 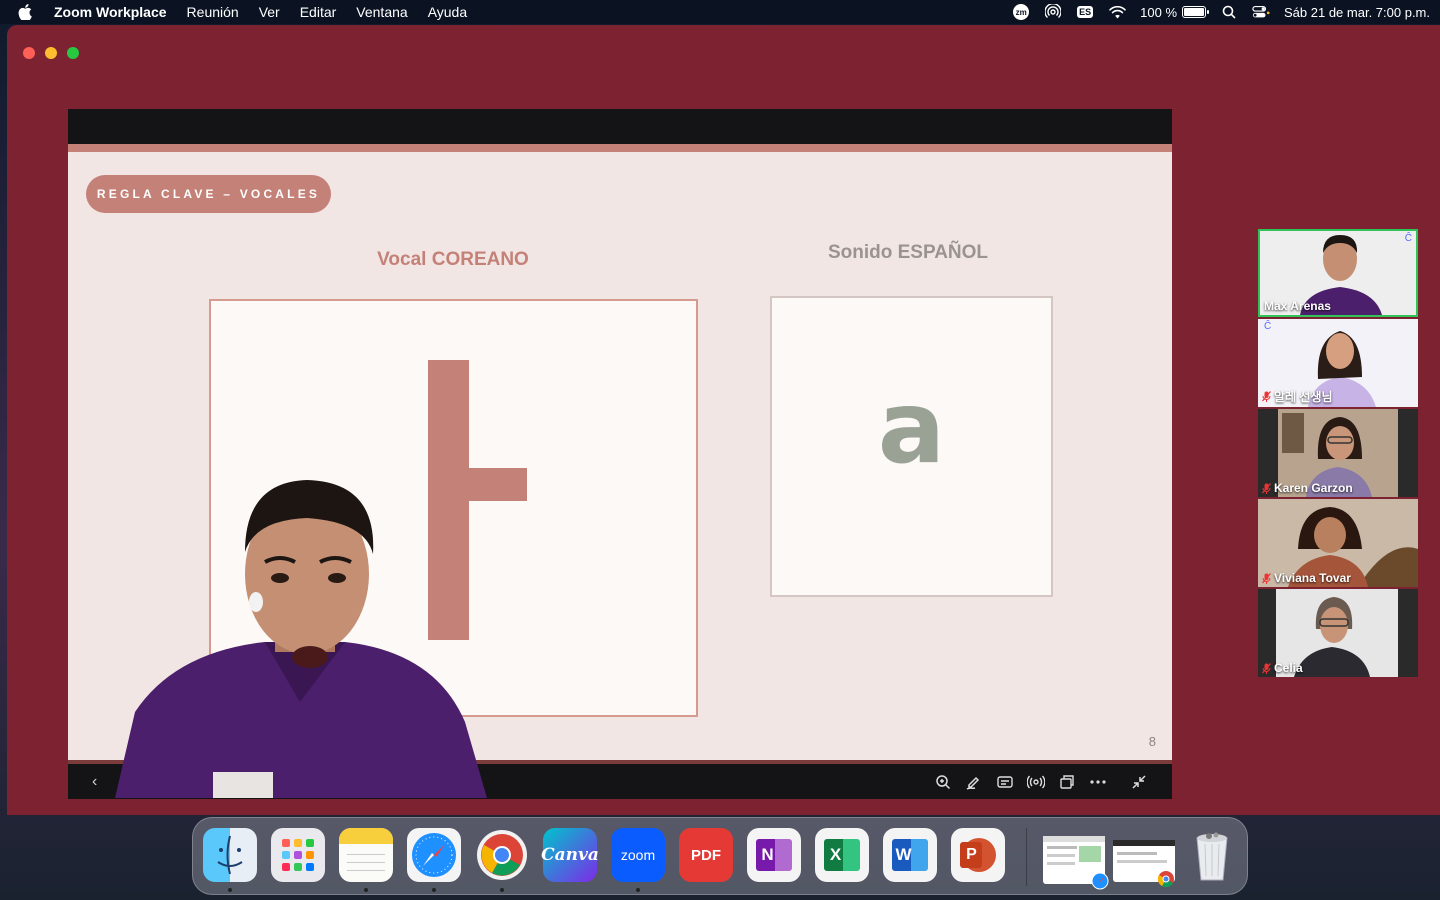 What do you see at coordinates (381, 12) in the screenshot?
I see `menu-ventana: Ventana` at bounding box center [381, 12].